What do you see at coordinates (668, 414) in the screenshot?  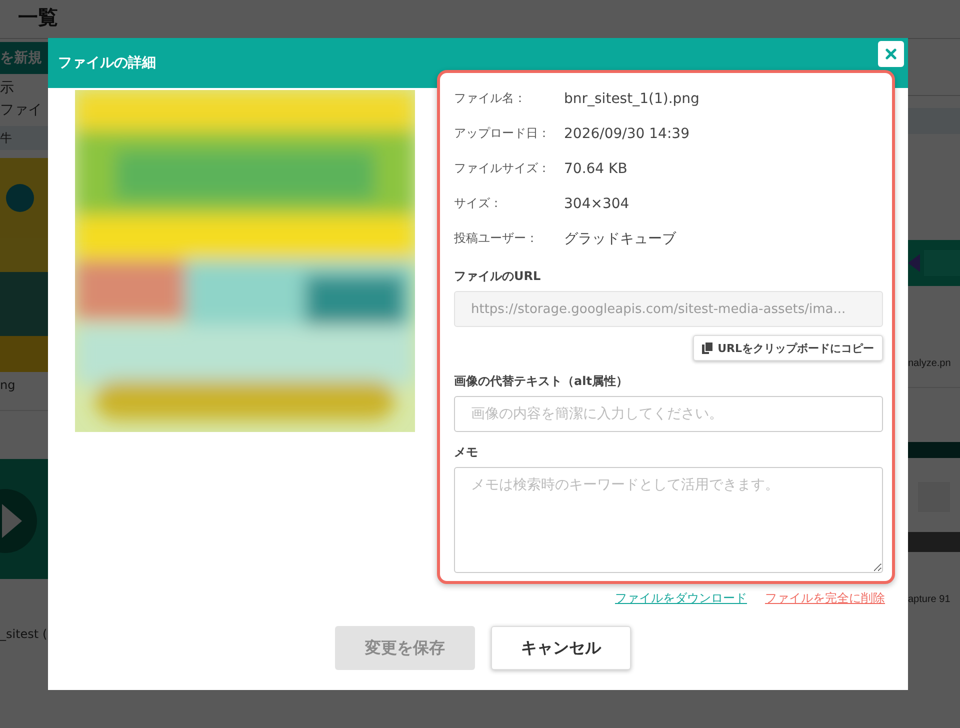 I see `alt-text-field: 画像の内容を簡潔に入力してください。` at bounding box center [668, 414].